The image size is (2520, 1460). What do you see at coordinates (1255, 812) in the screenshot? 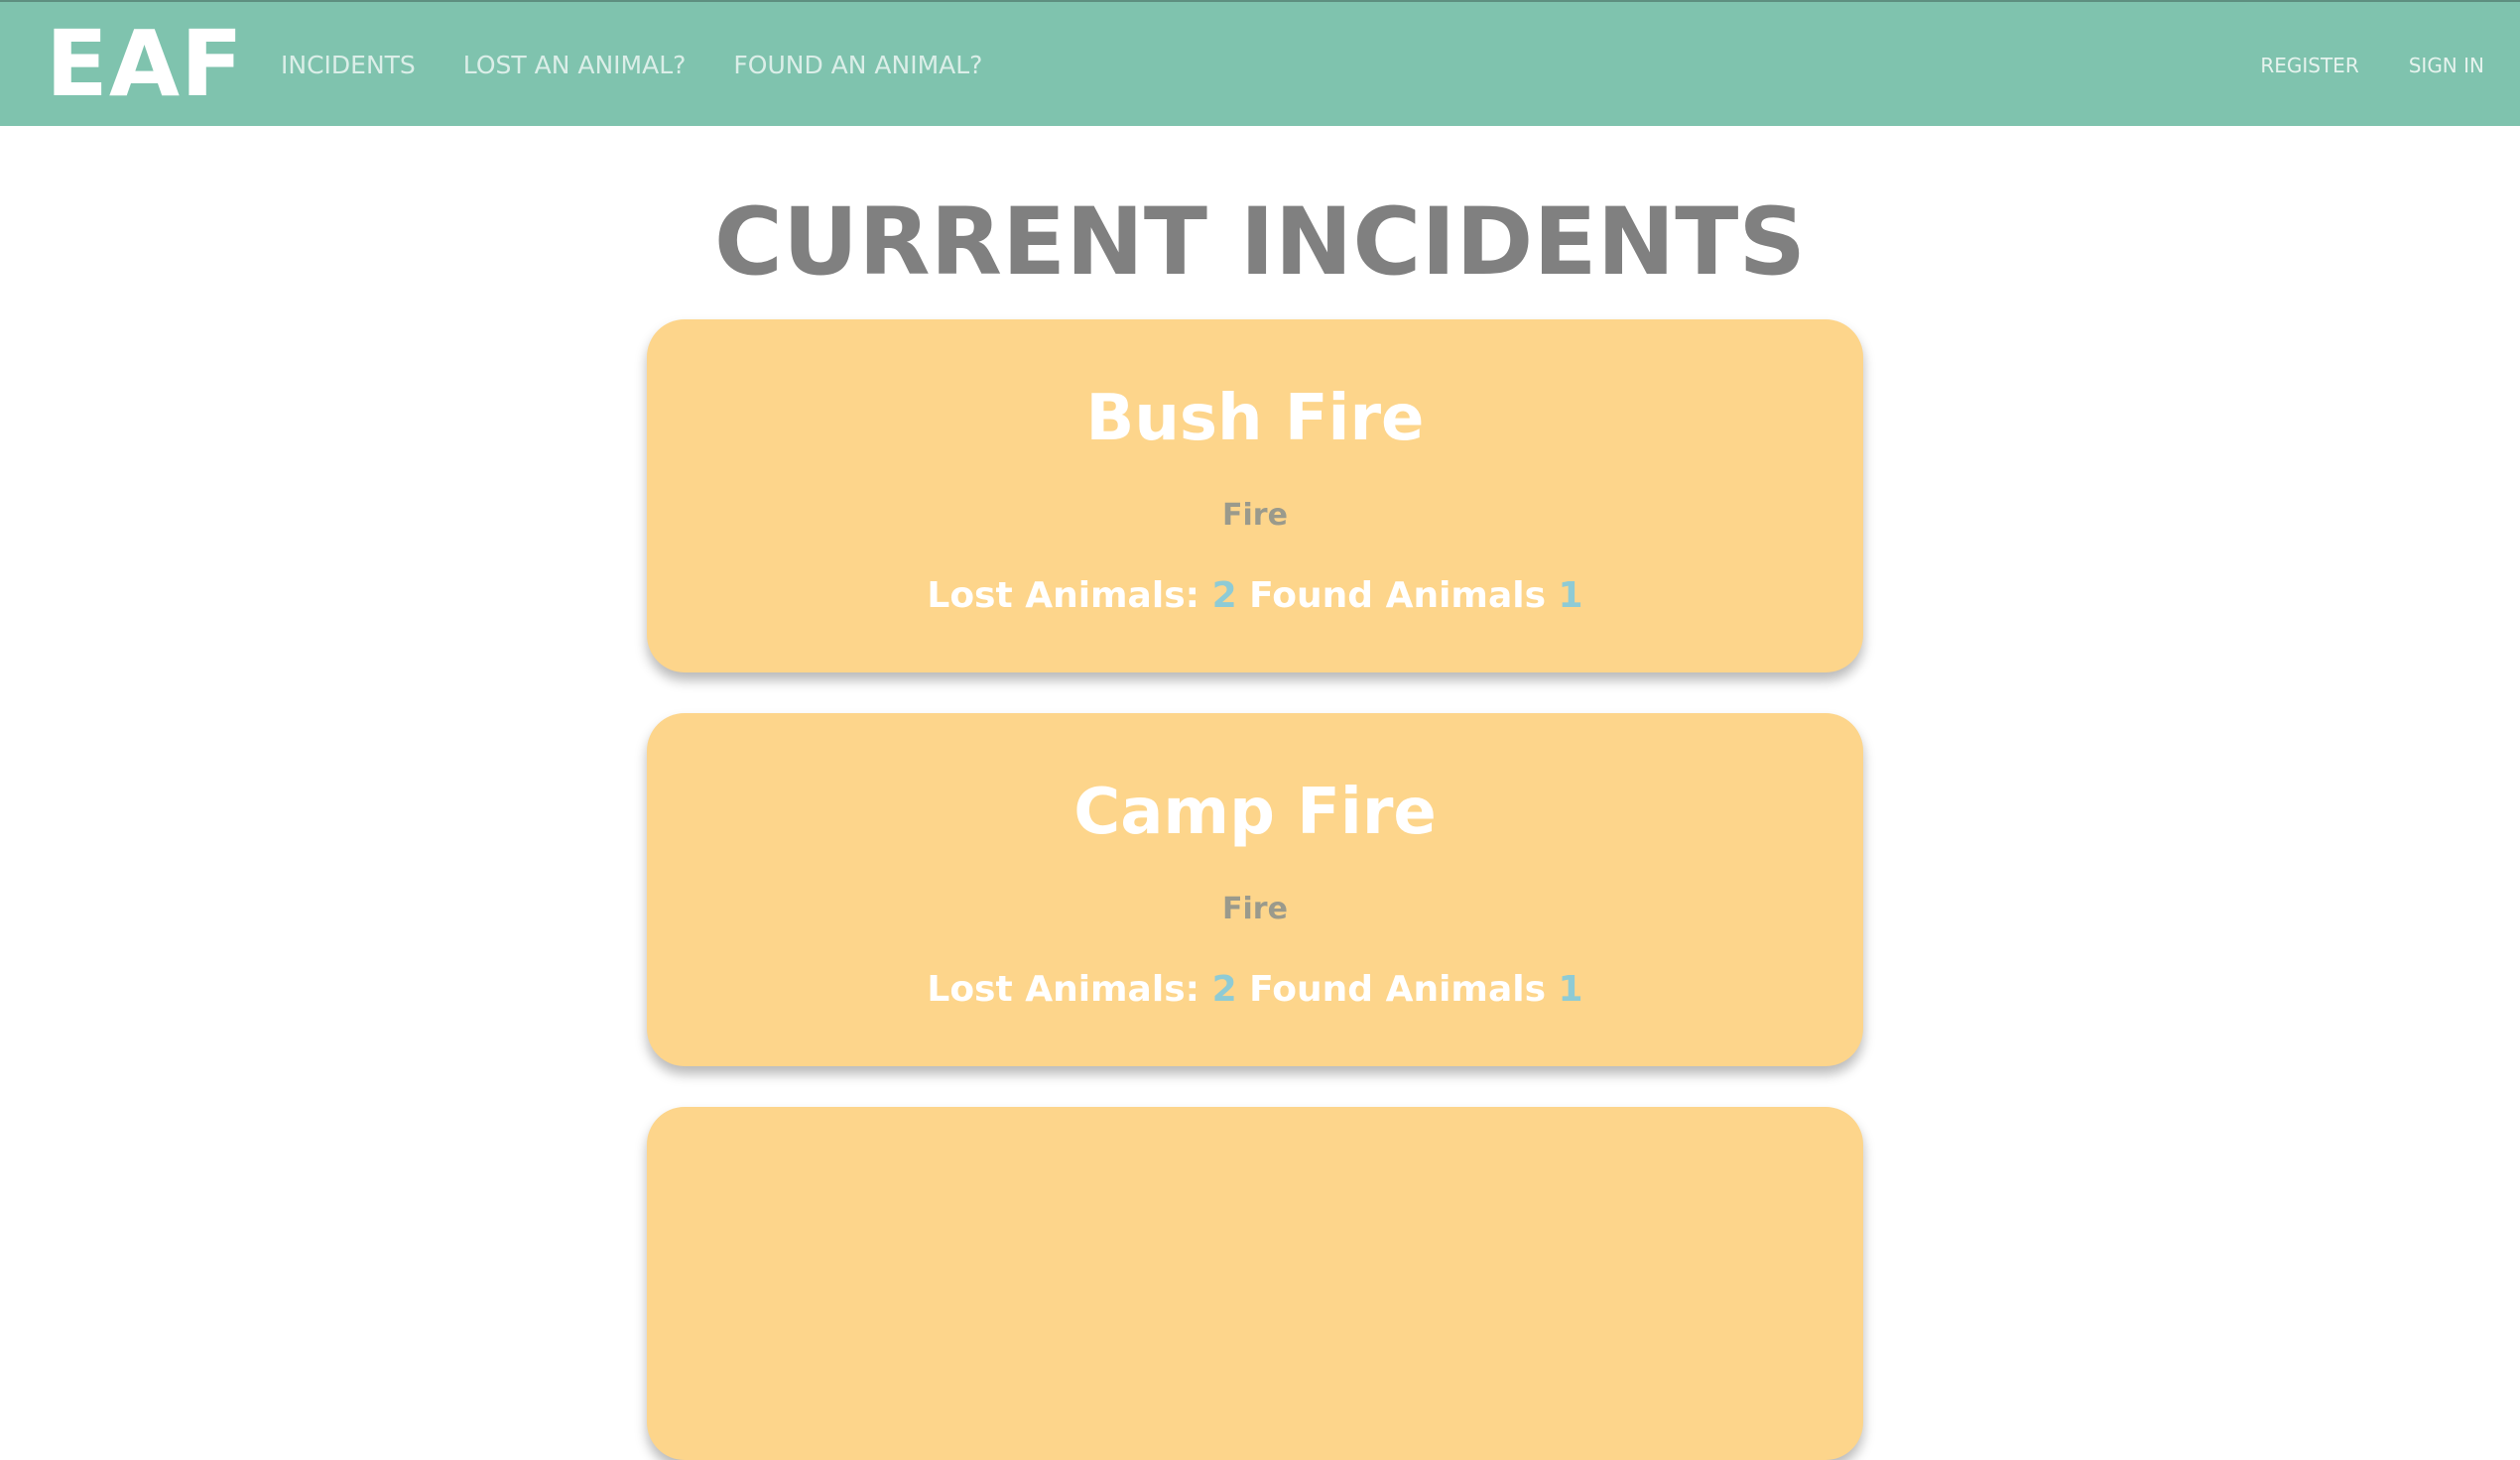
I see `incident-title: Camp Fire` at bounding box center [1255, 812].